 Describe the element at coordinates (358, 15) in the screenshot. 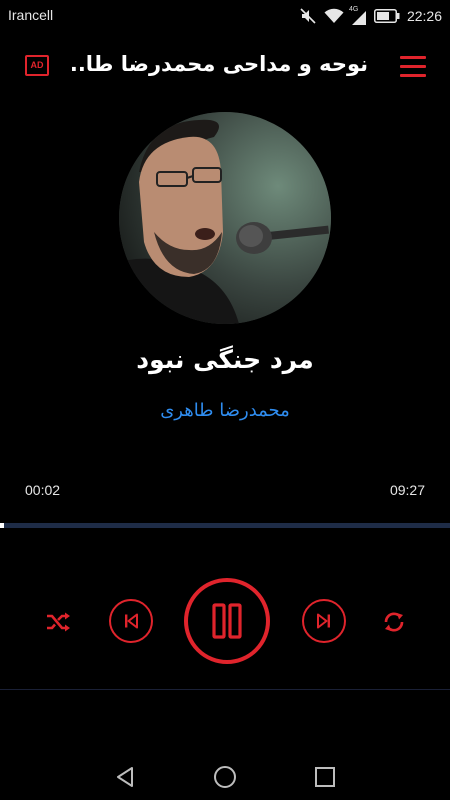

I see `signal-icon: 4G` at that location.